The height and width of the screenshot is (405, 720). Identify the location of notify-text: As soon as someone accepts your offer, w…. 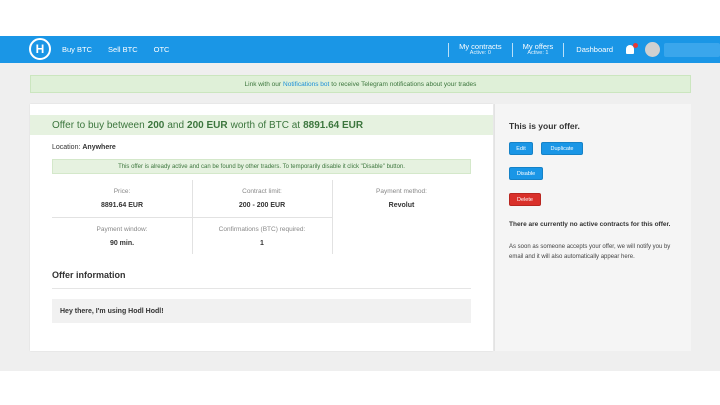
(590, 252).